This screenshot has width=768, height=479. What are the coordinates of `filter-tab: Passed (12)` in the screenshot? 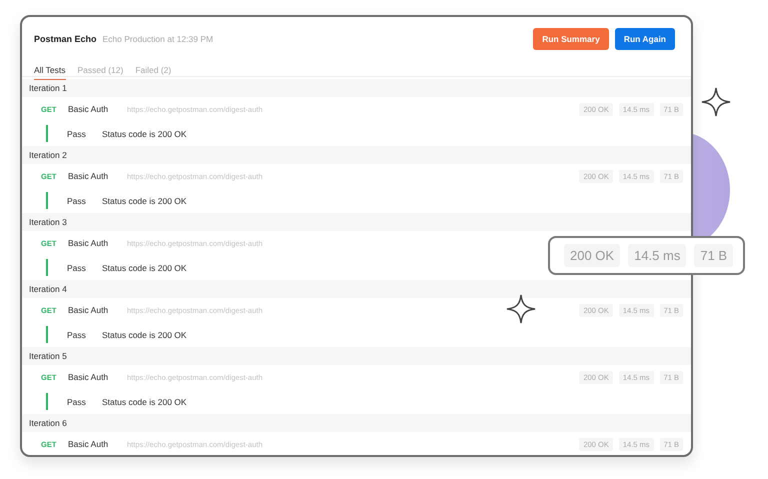 It's located at (101, 72).